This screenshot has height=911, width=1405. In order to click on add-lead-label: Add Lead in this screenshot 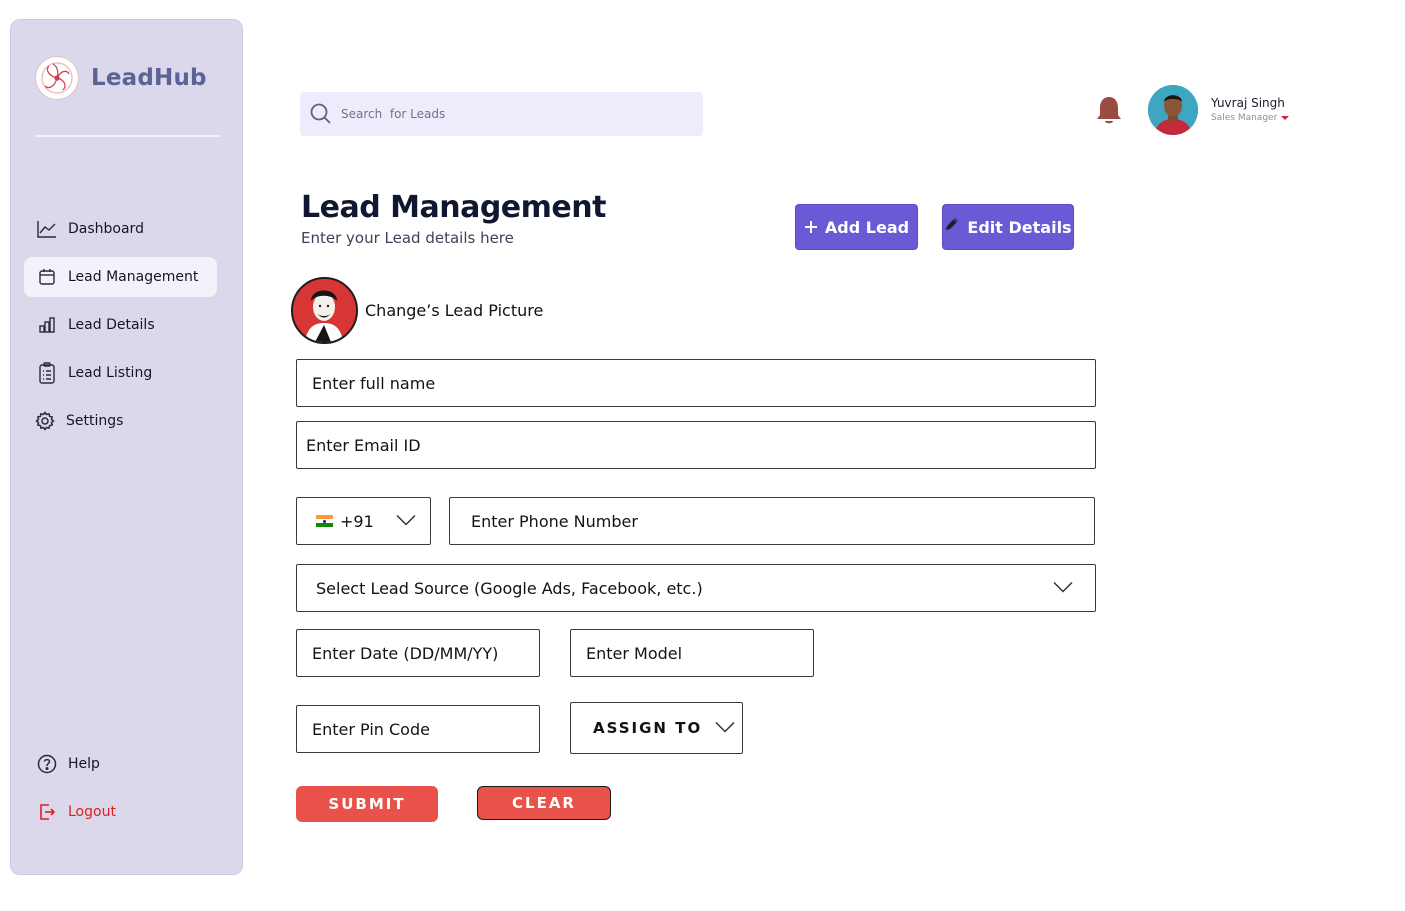, I will do `click(867, 227)`.